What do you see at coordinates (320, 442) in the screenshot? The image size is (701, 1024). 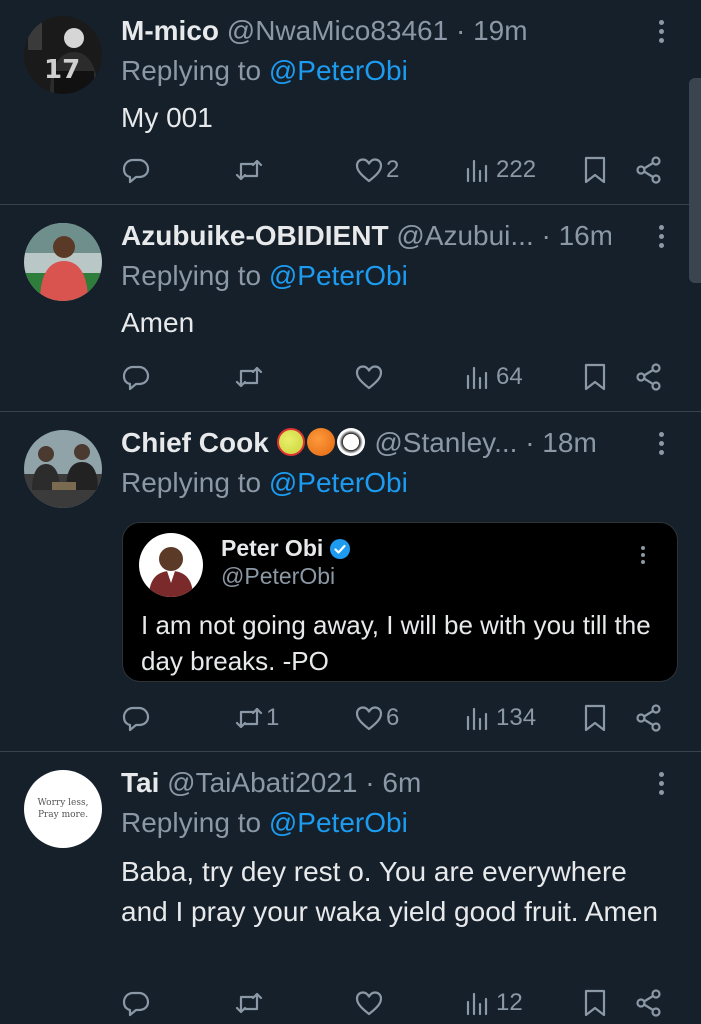 I see `basketball-icon` at bounding box center [320, 442].